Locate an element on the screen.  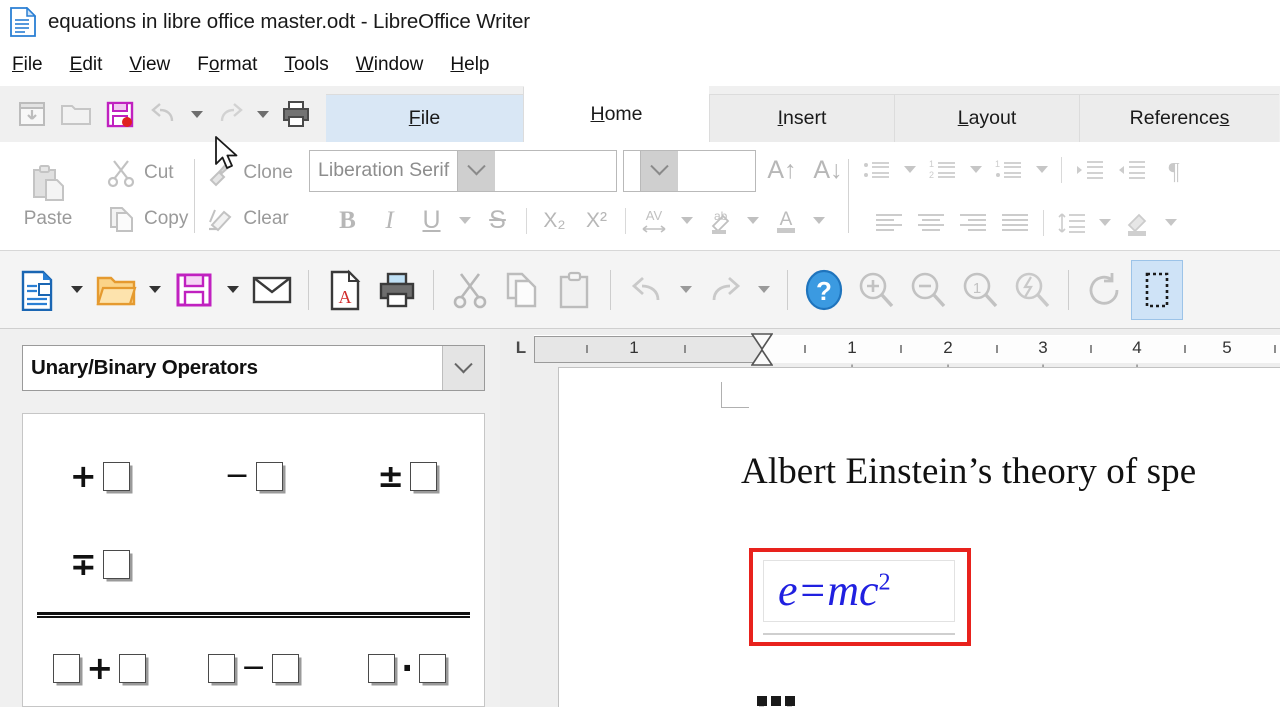
copy-button: Copy is located at coordinates (147, 219).